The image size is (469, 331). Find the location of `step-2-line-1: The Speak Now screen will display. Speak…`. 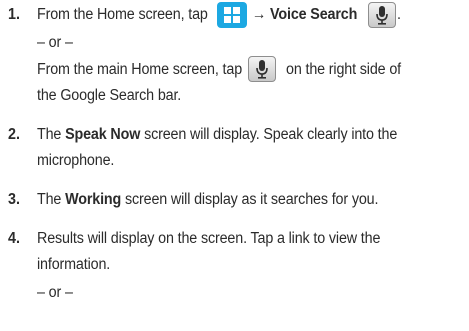

step-2-line-1: The Speak Now screen will display. Speak… is located at coordinates (217, 134).